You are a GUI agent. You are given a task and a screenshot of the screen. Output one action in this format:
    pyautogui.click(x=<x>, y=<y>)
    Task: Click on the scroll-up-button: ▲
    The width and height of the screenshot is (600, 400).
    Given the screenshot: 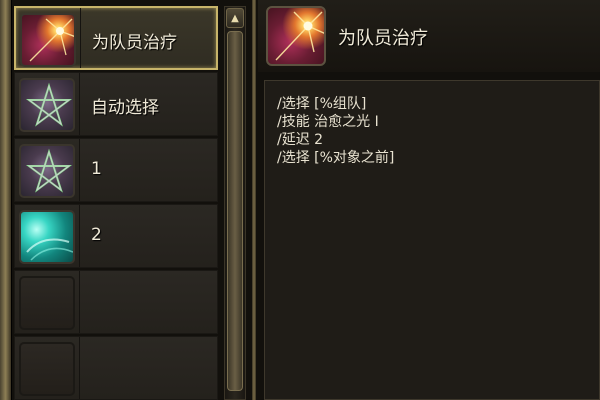 What is the action you would take?
    pyautogui.click(x=235, y=18)
    